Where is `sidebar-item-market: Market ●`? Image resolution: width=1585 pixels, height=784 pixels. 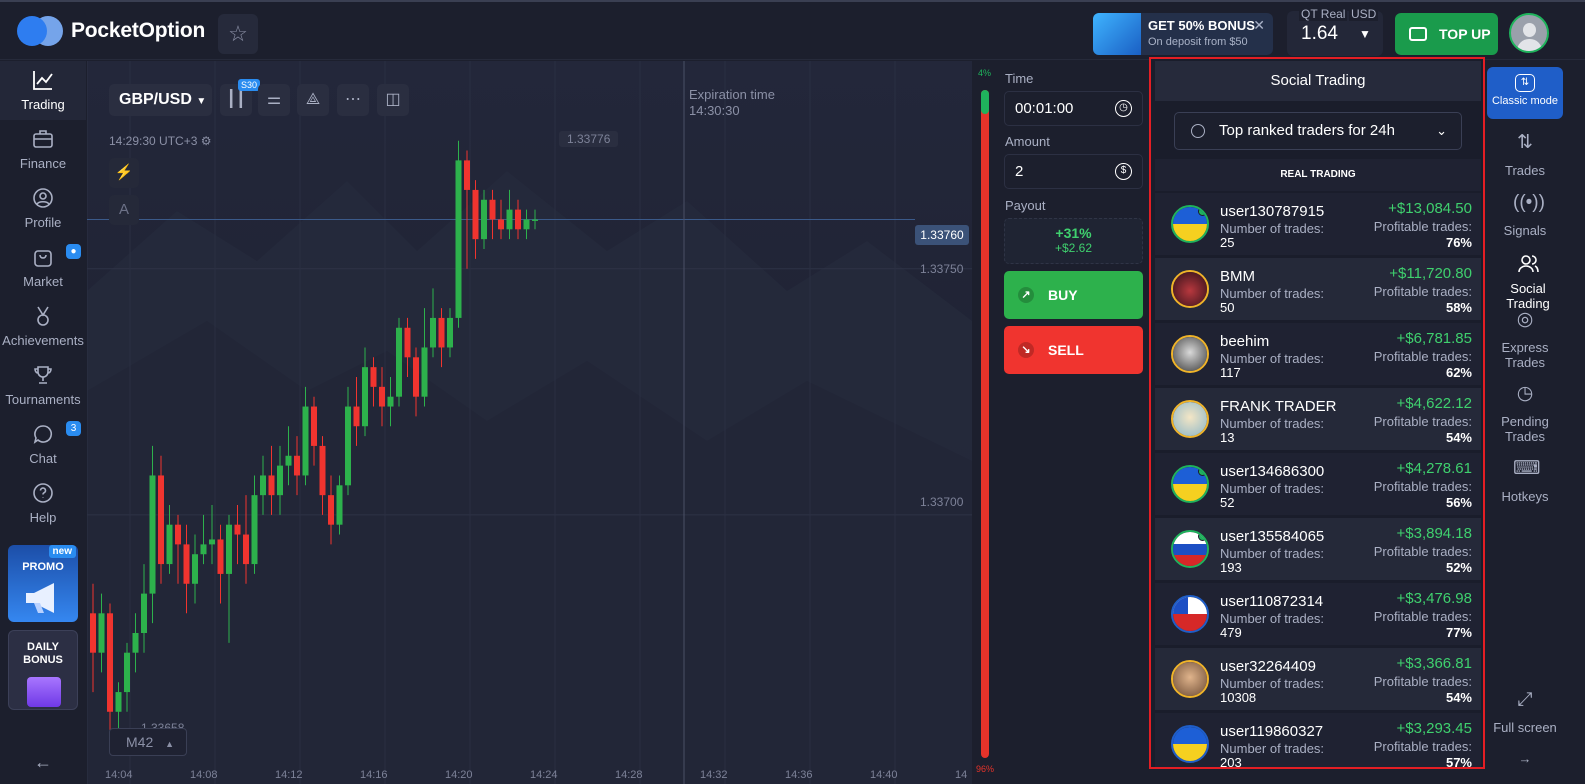
sidebar-item-market: Market ● is located at coordinates (43, 267).